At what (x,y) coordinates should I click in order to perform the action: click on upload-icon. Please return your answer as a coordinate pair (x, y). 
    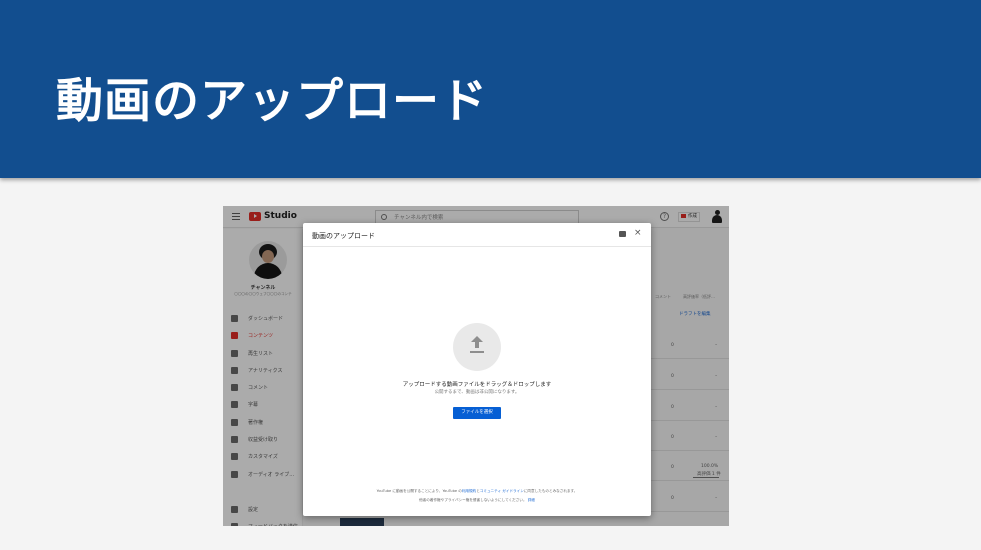
    Looking at the image, I should click on (477, 346).